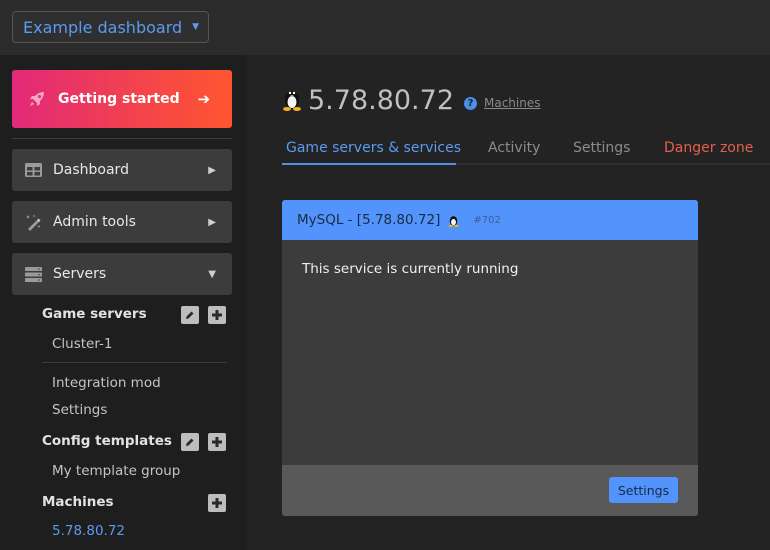  I want to click on tab-danger-zone: Danger zone, so click(708, 148).